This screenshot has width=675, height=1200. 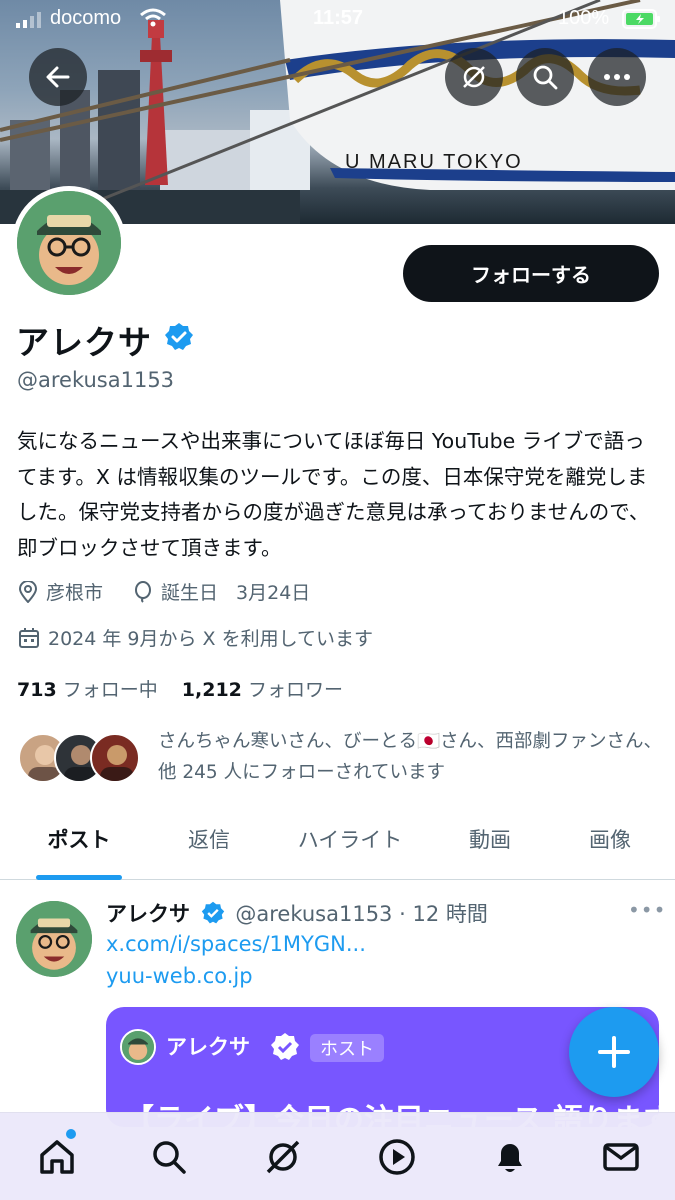 What do you see at coordinates (143, 591) in the screenshot?
I see `balloon-icon` at bounding box center [143, 591].